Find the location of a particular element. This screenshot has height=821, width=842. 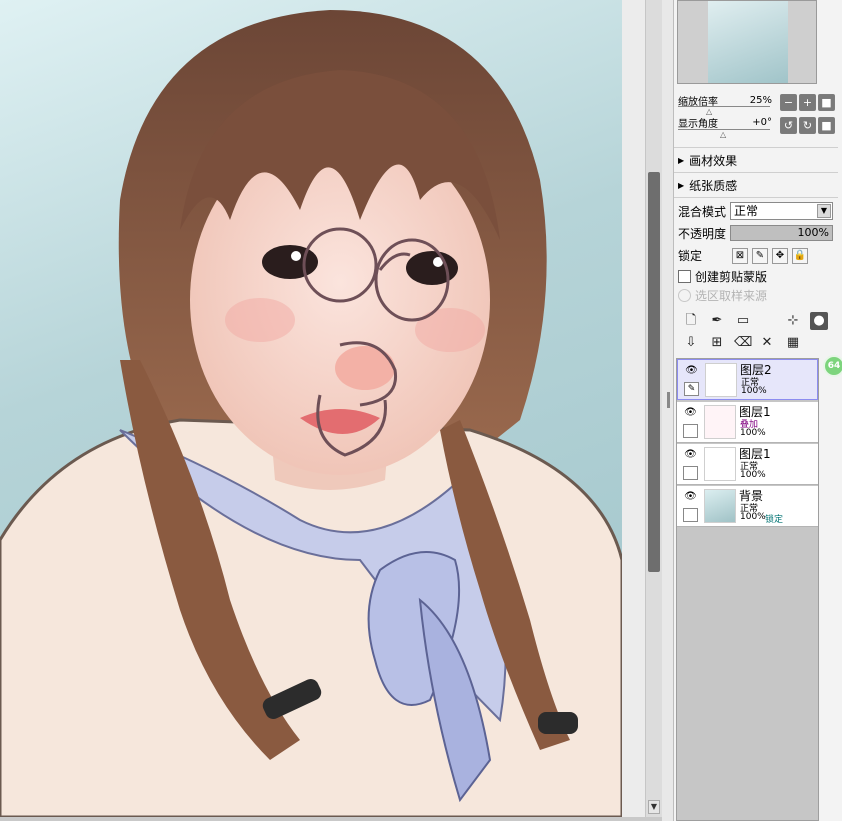

scrollbar-thumb is located at coordinates (654, 372).